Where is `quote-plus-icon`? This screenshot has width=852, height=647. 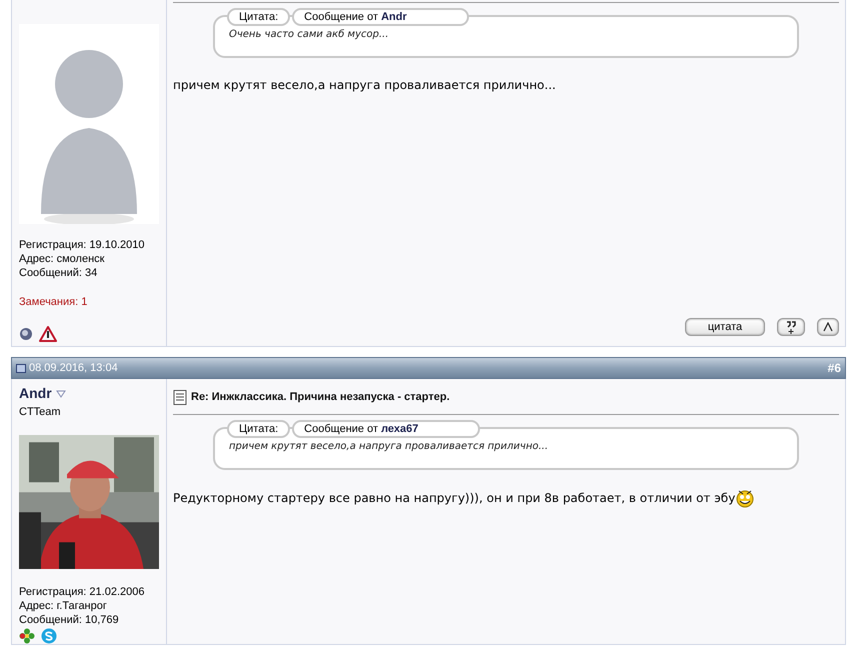
quote-plus-icon is located at coordinates (791, 327).